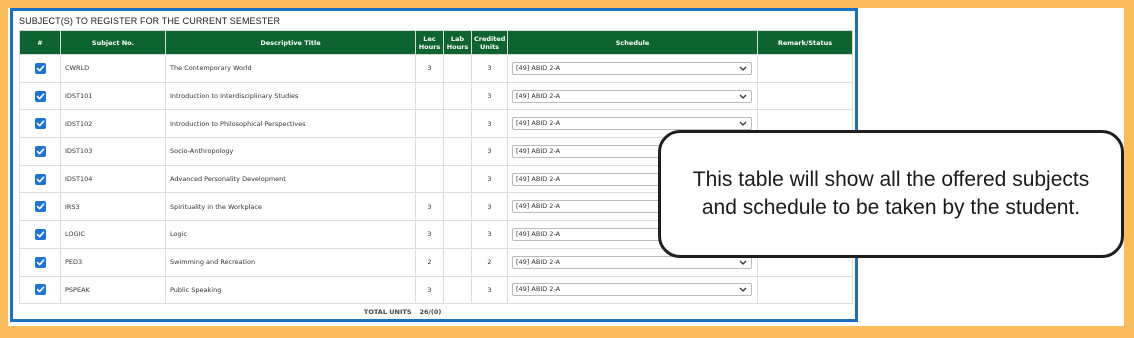  Describe the element at coordinates (805, 42) in the screenshot. I see `col-header-remark: Remark/Status` at that location.